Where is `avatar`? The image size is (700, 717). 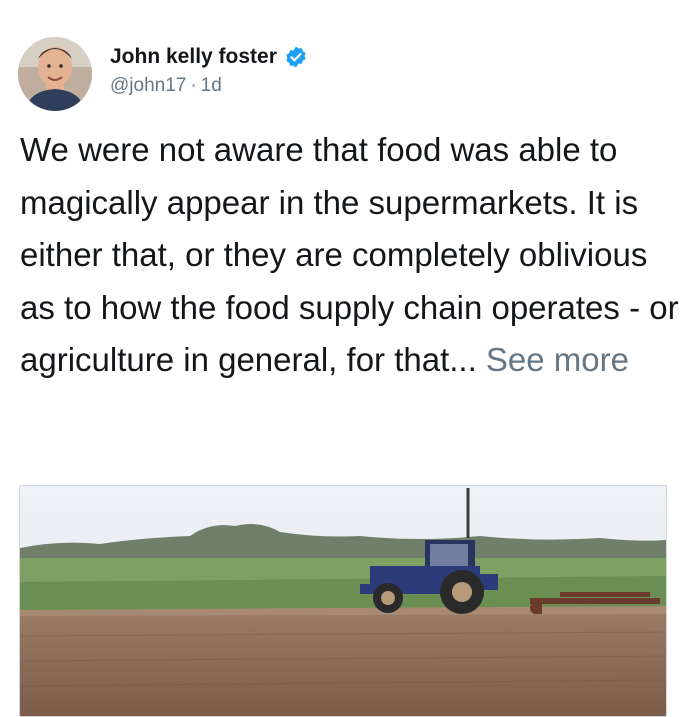
avatar is located at coordinates (55, 74).